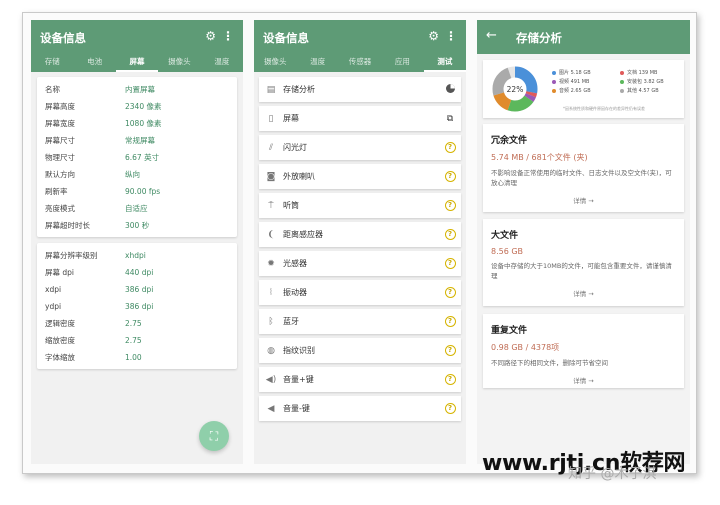 The image size is (720, 505). What do you see at coordinates (137, 289) in the screenshot?
I see `info-row: xdpi 386 dpi` at bounding box center [137, 289].